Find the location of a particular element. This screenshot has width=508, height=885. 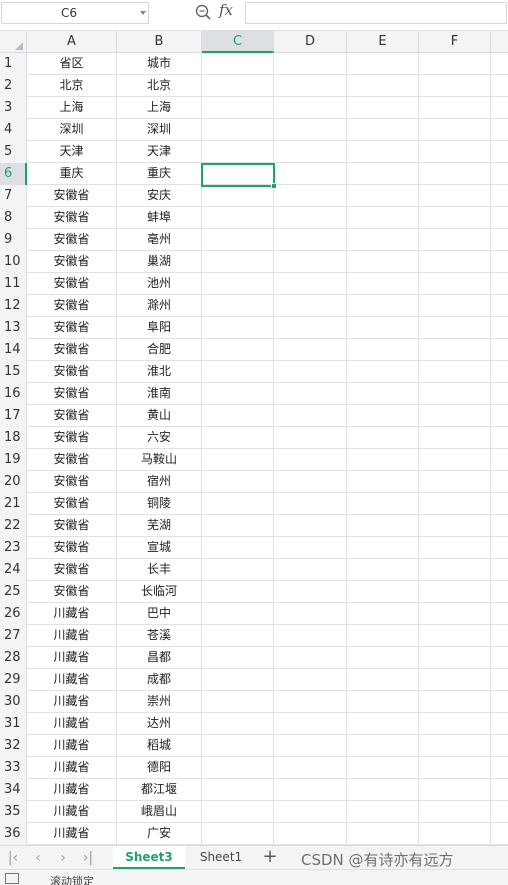

cell-a: 深圳 is located at coordinates (72, 130).